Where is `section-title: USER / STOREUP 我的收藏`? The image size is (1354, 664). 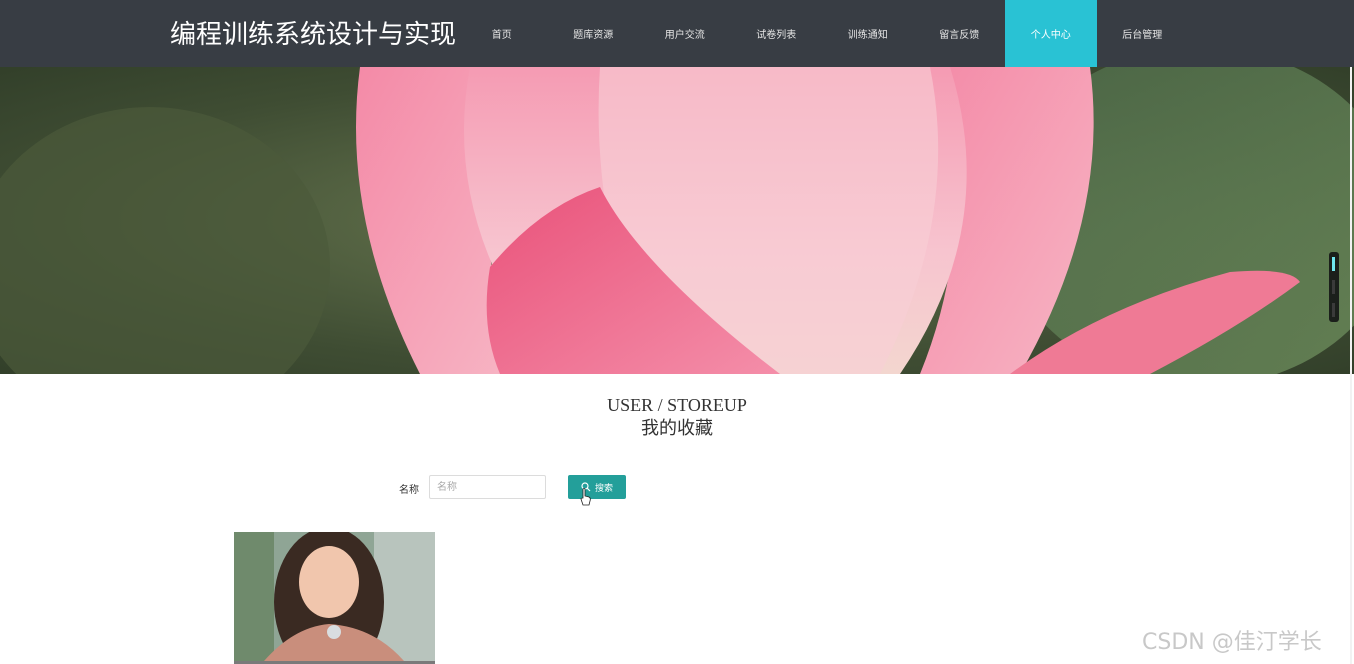 section-title: USER / STOREUP 我的收藏 is located at coordinates (677, 418).